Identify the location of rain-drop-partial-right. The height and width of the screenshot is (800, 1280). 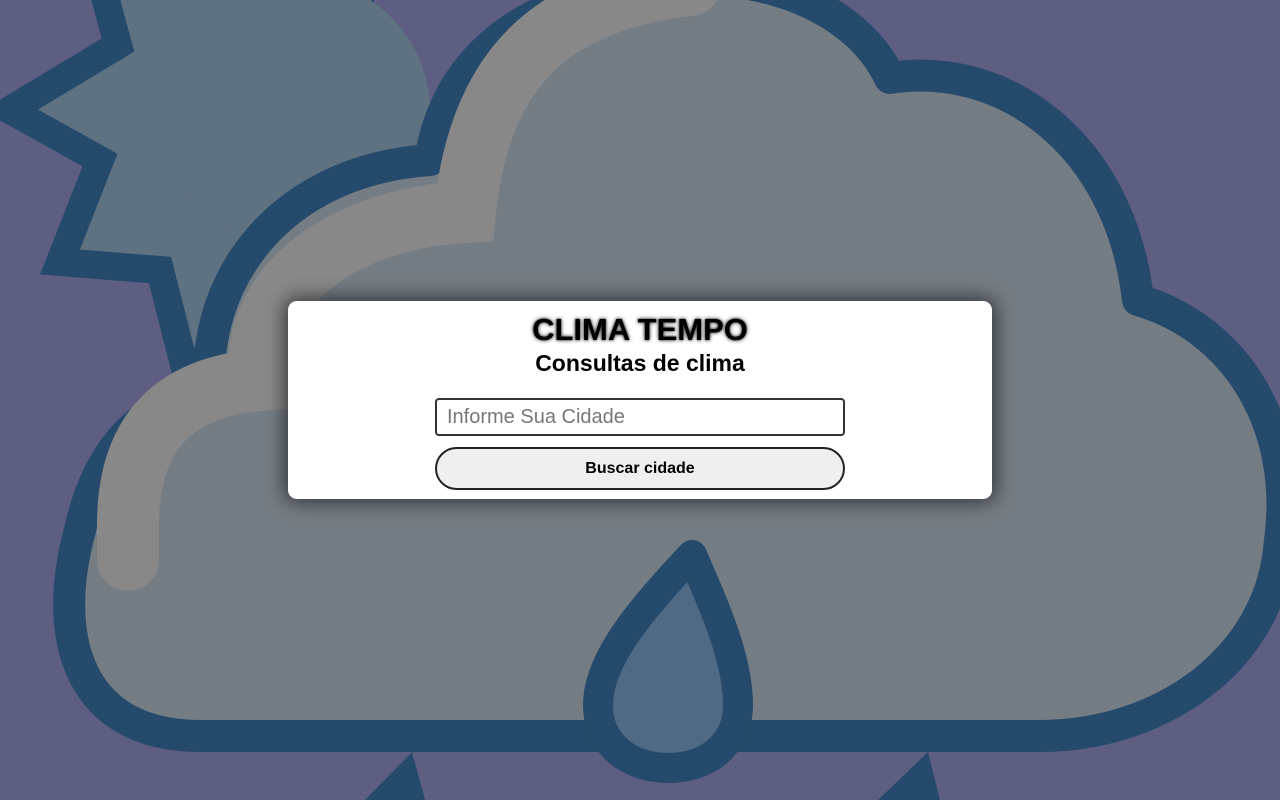
(909, 776).